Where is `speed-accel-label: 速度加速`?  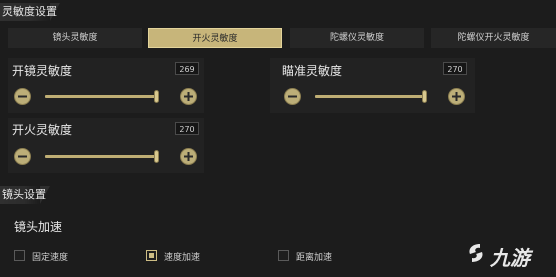 speed-accel-label: 速度加速 is located at coordinates (182, 258).